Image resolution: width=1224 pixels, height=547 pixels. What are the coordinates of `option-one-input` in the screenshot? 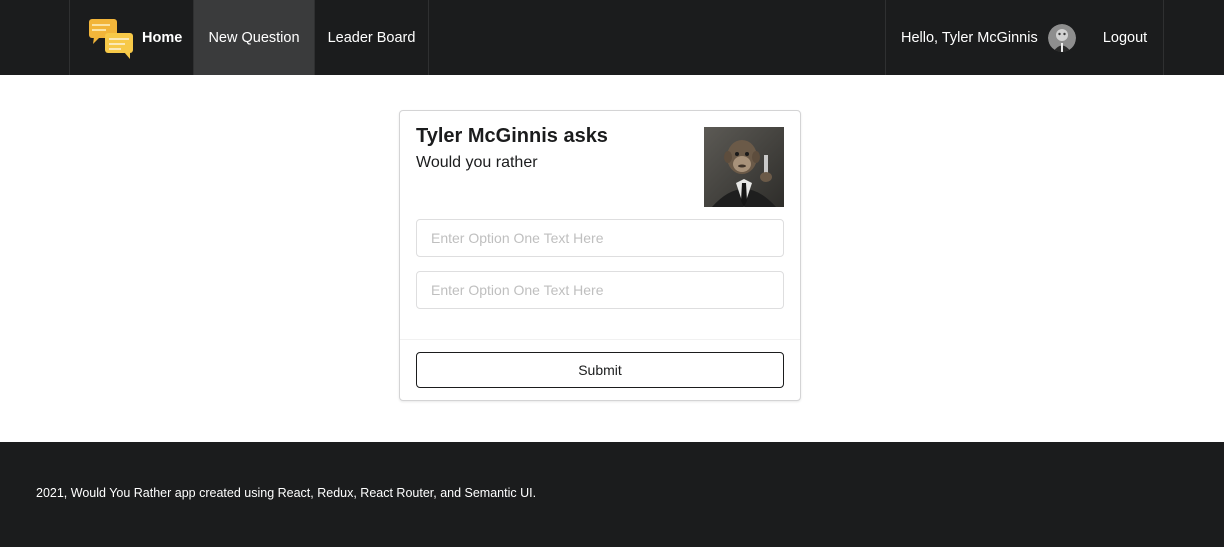 It's located at (600, 238).